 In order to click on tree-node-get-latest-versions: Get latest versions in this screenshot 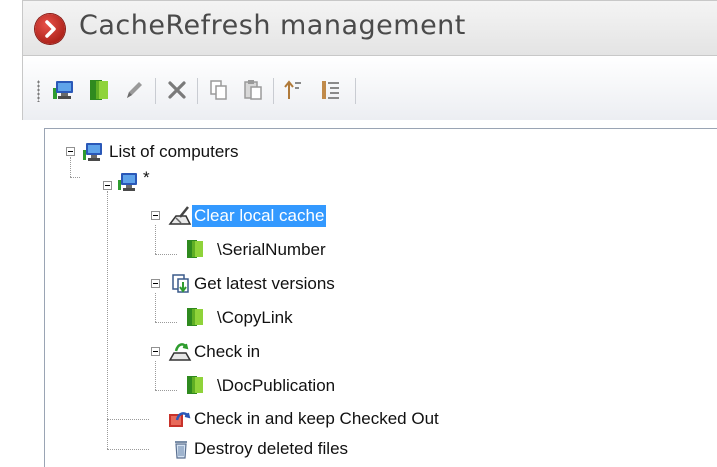, I will do `click(264, 284)`.